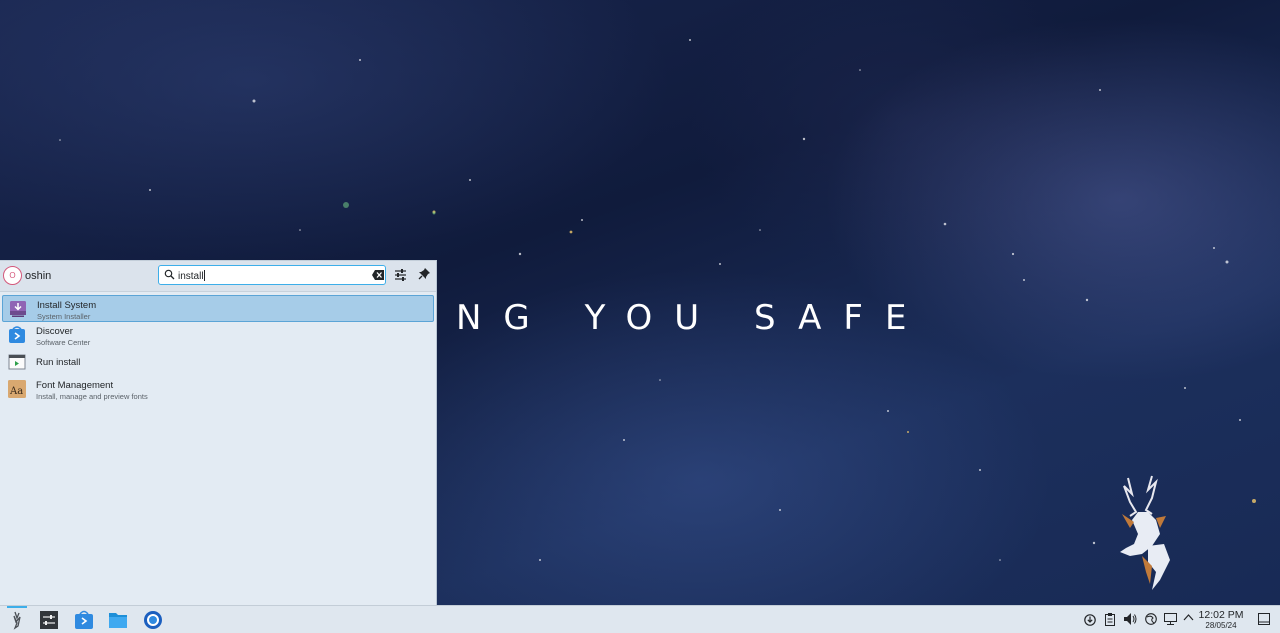 The width and height of the screenshot is (1280, 633). I want to click on search-query-text: install, so click(191, 276).